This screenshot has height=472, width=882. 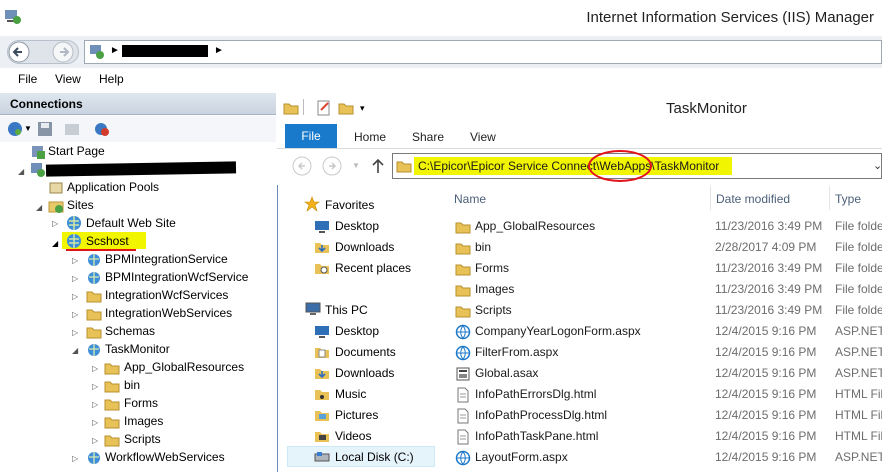 What do you see at coordinates (374, 457) in the screenshot?
I see `nav-pc-item: Local Disk (C:)` at bounding box center [374, 457].